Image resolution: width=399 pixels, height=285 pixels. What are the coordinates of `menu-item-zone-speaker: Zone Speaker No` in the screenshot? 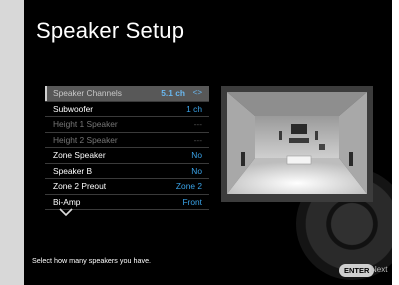 It's located at (127, 156).